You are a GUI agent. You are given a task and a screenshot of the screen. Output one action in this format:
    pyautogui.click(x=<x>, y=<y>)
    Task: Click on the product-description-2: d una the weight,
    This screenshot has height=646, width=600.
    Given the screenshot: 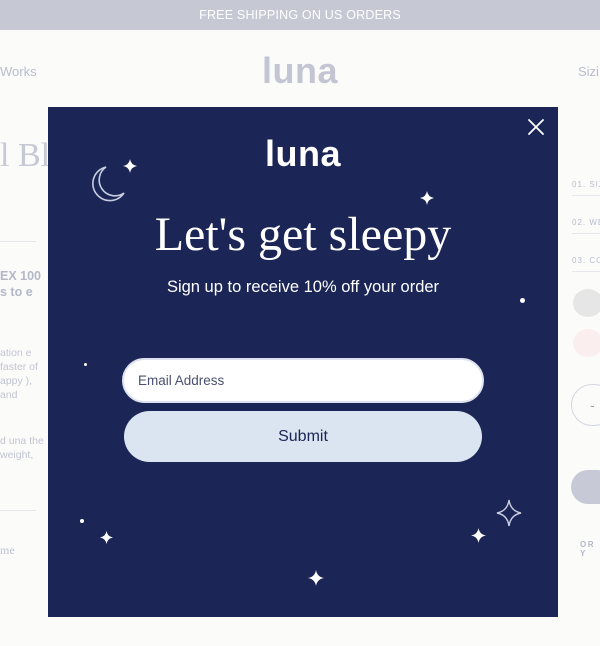 What is the action you would take?
    pyautogui.click(x=22, y=448)
    